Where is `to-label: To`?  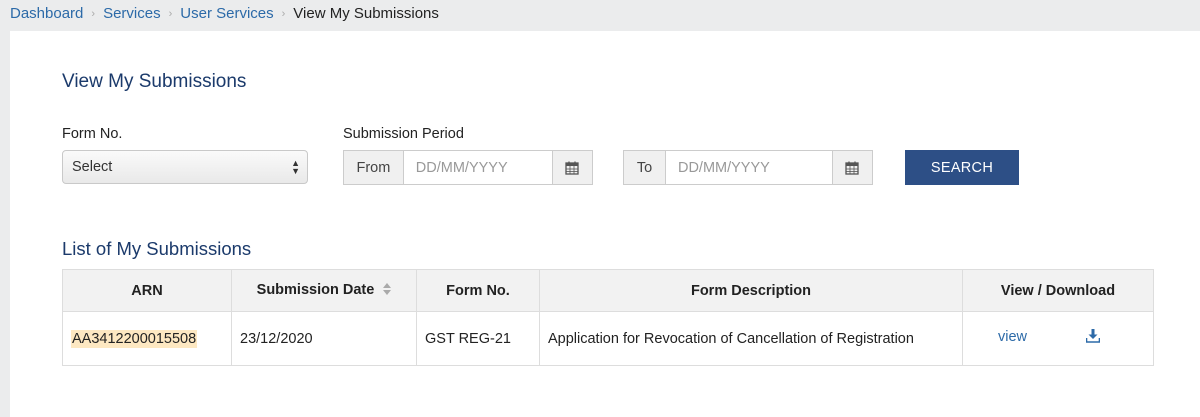
to-label: To is located at coordinates (645, 167).